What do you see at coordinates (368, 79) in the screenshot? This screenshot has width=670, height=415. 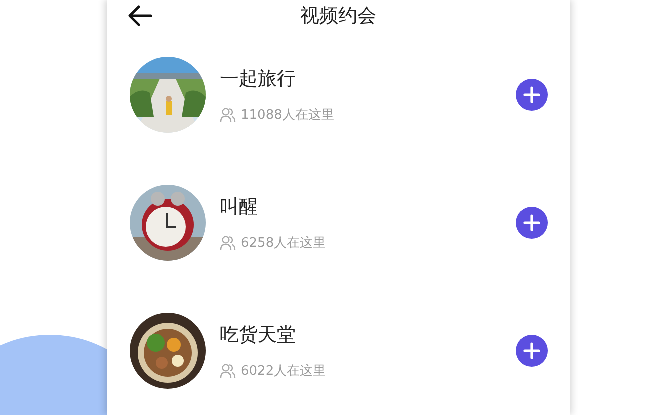 I see `room-name: 一起旅行` at bounding box center [368, 79].